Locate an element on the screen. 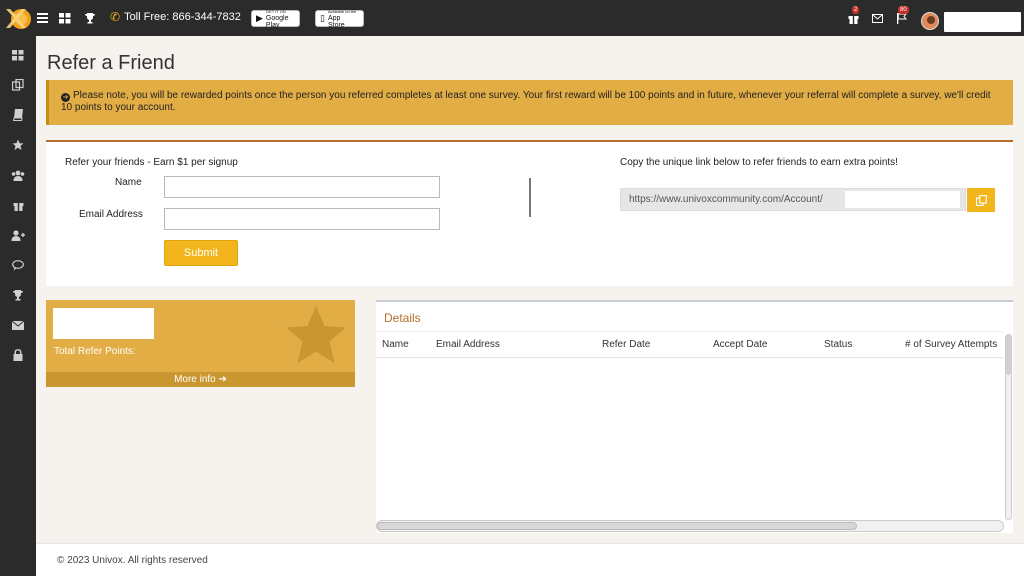 This screenshot has height=576, width=1024. details-divider is located at coordinates (689, 331).